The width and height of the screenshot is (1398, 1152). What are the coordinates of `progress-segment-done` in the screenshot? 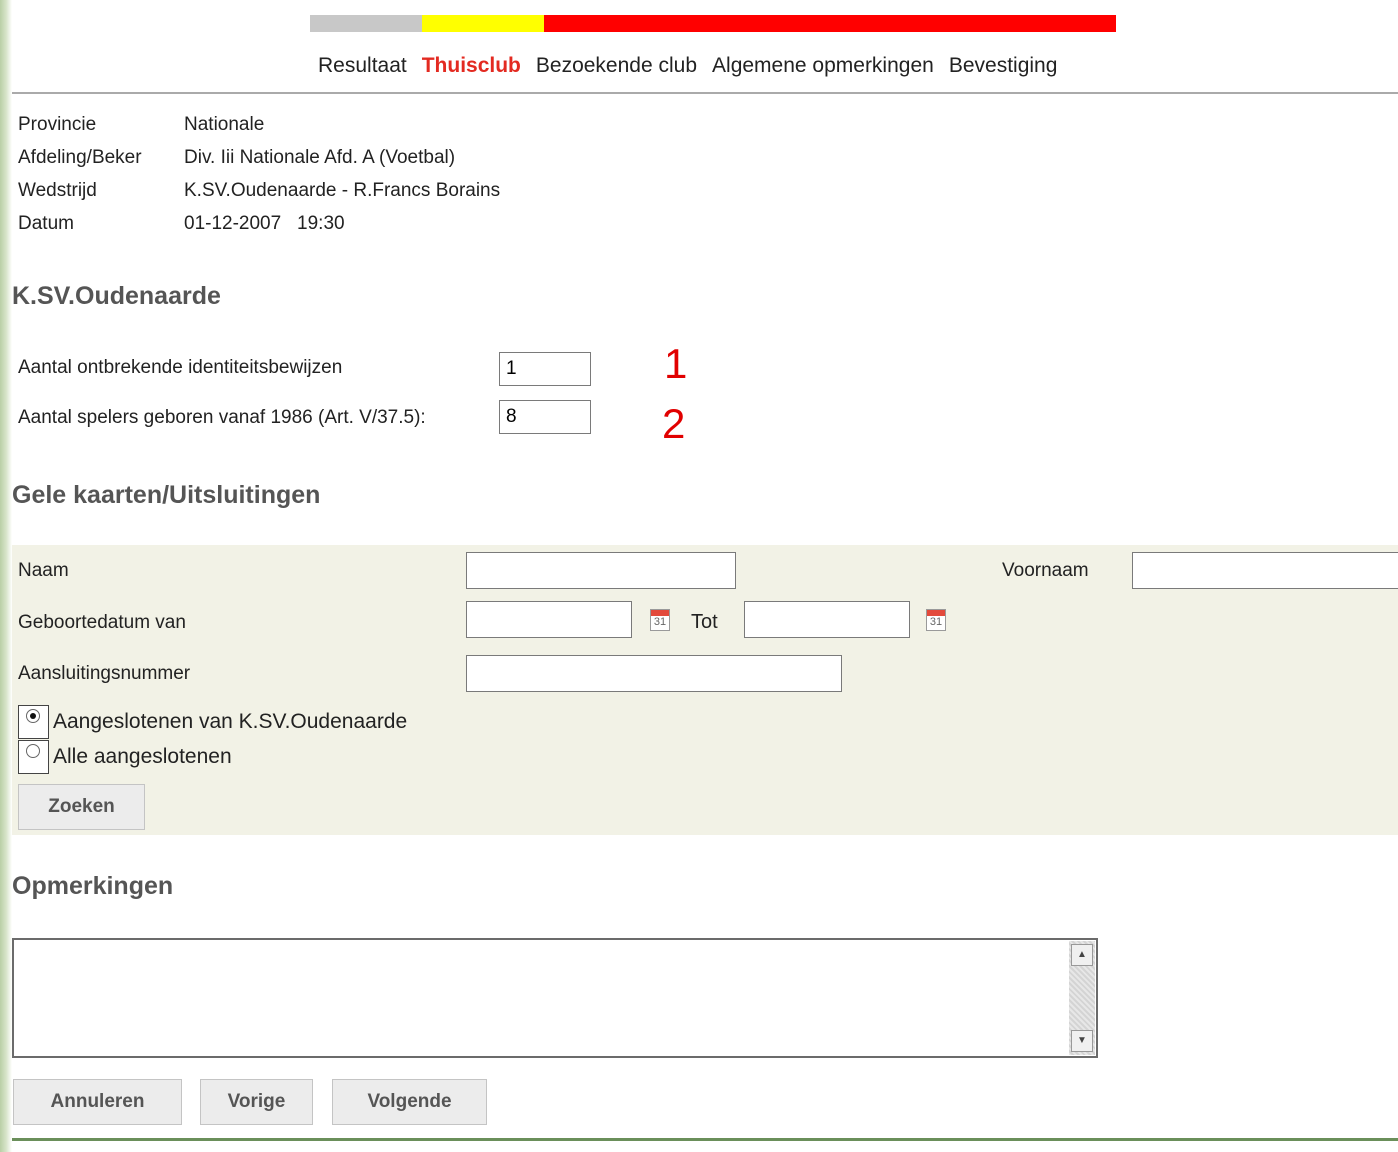 It's located at (366, 23).